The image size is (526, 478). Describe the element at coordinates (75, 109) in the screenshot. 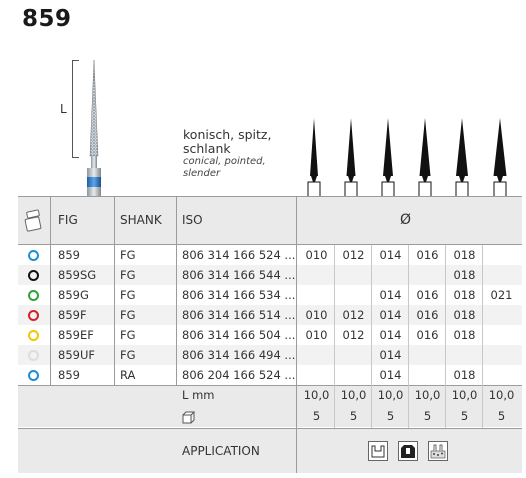

I see `length-bracket` at that location.